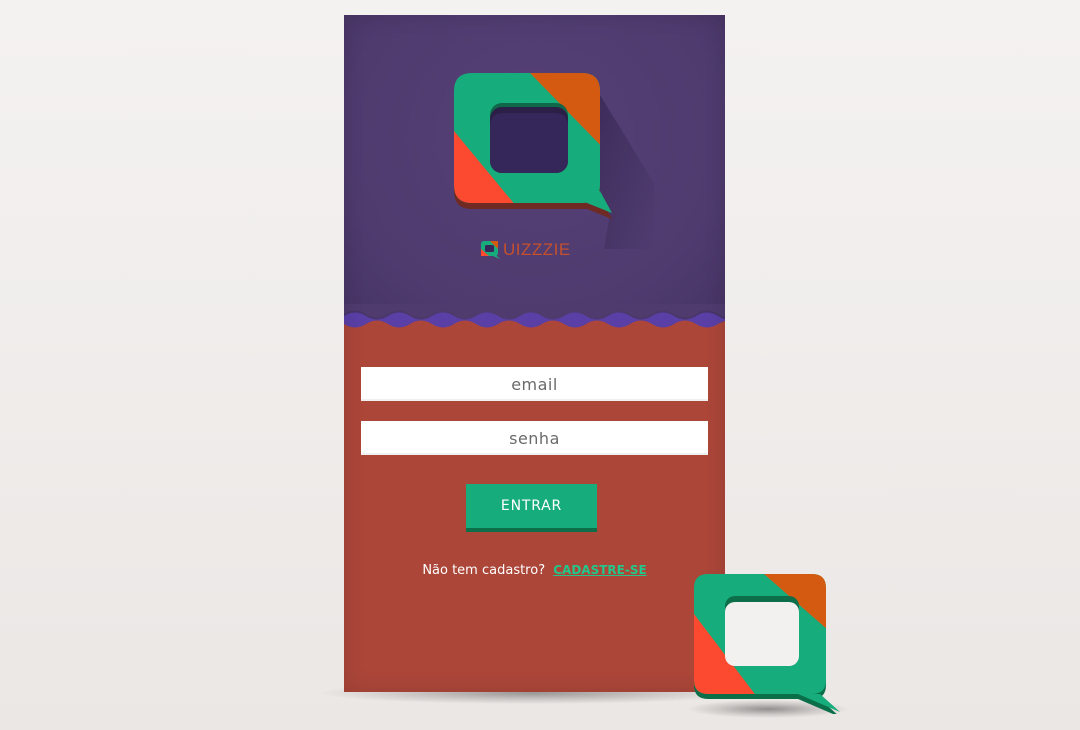 The width and height of the screenshot is (1080, 730). Describe the element at coordinates (534, 438) in the screenshot. I see `password-input` at that location.